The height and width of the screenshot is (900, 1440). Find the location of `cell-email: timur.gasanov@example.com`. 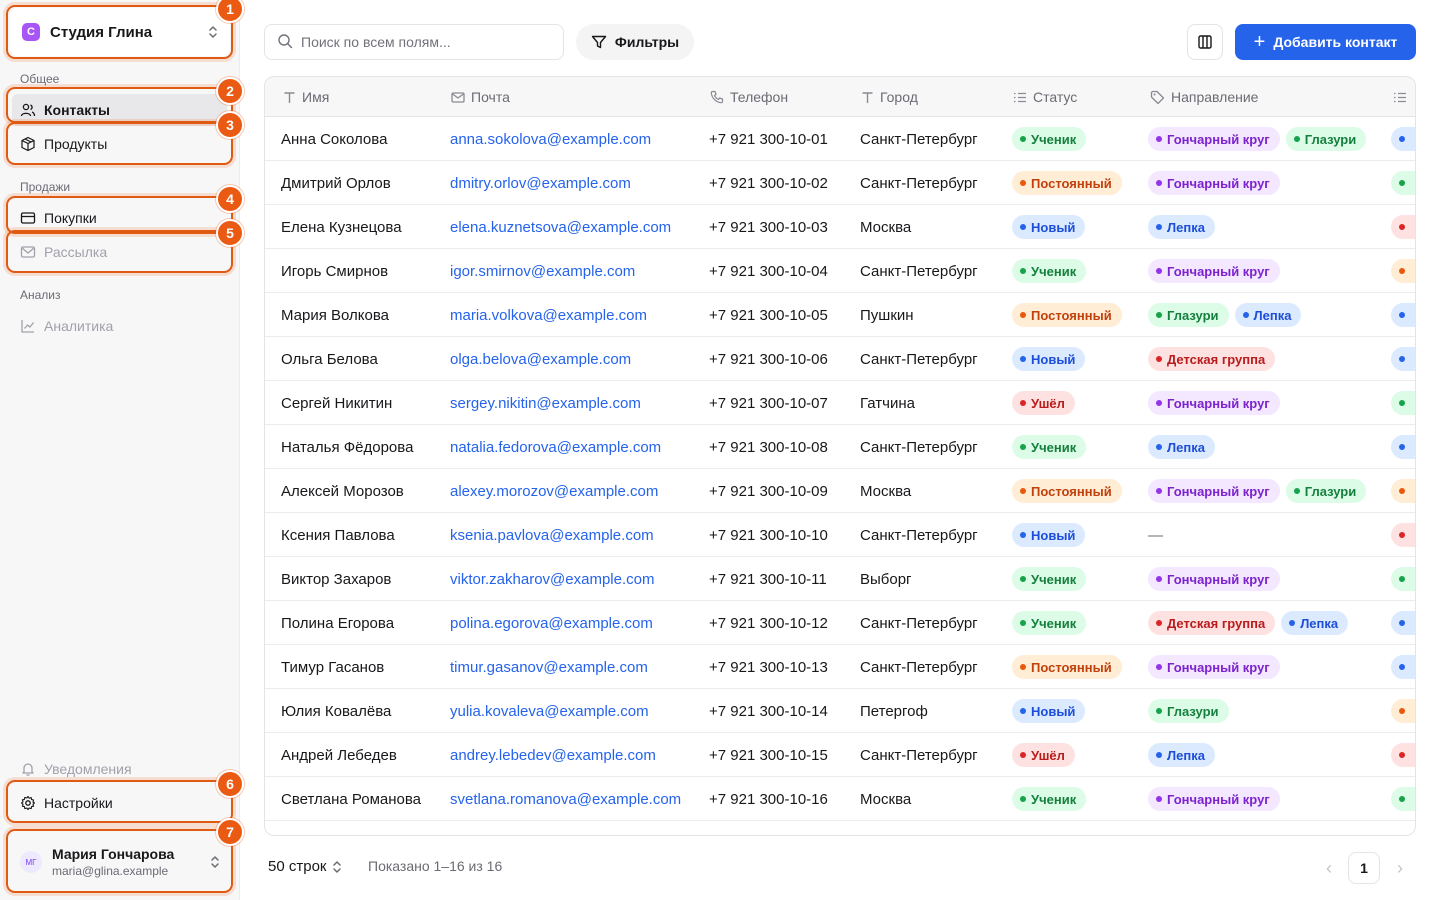

cell-email: timur.gasanov@example.com is located at coordinates (549, 667).